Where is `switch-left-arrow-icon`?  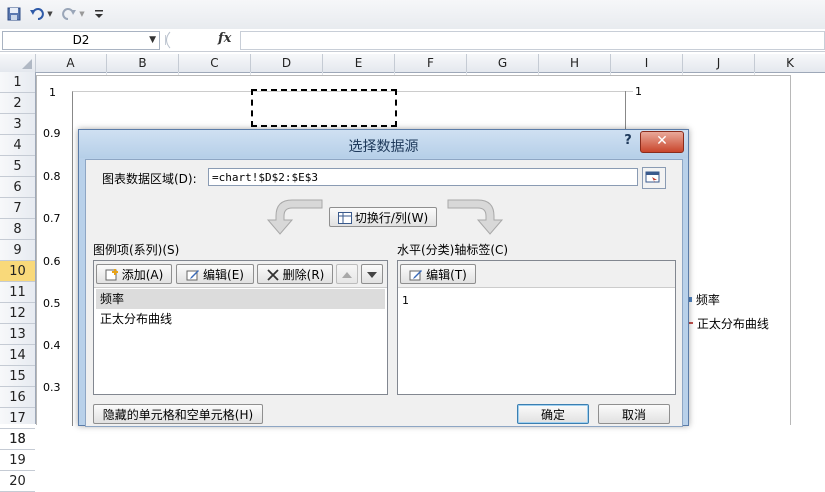 switch-left-arrow-icon is located at coordinates (294, 217).